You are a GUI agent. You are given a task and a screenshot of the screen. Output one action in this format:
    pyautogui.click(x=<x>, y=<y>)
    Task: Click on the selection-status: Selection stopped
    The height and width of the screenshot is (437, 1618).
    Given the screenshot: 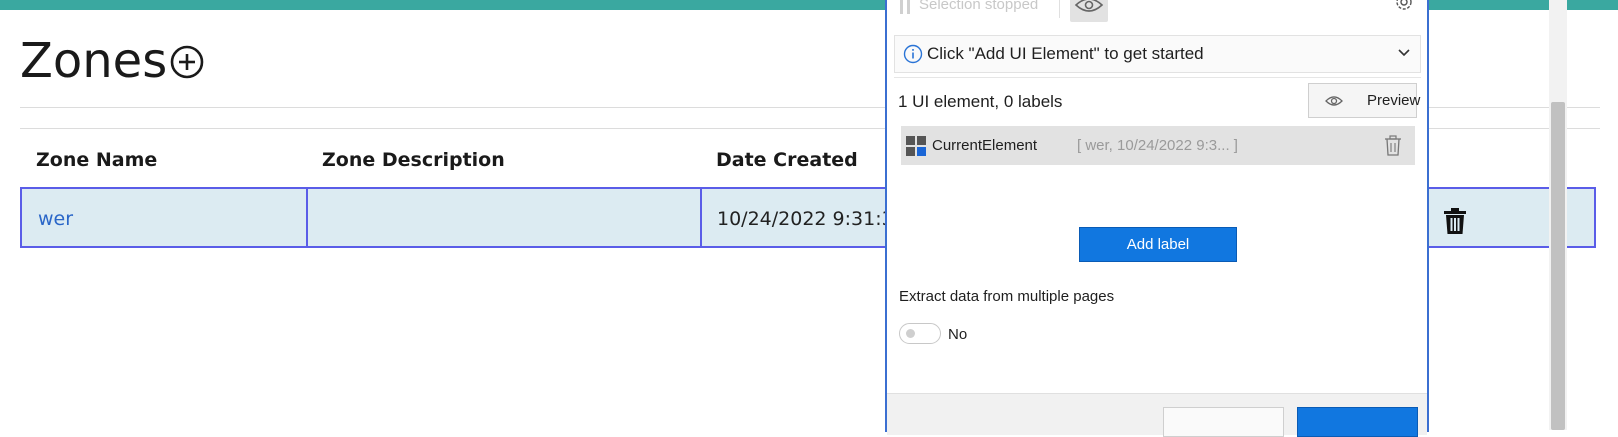 What is the action you would take?
    pyautogui.click(x=979, y=6)
    